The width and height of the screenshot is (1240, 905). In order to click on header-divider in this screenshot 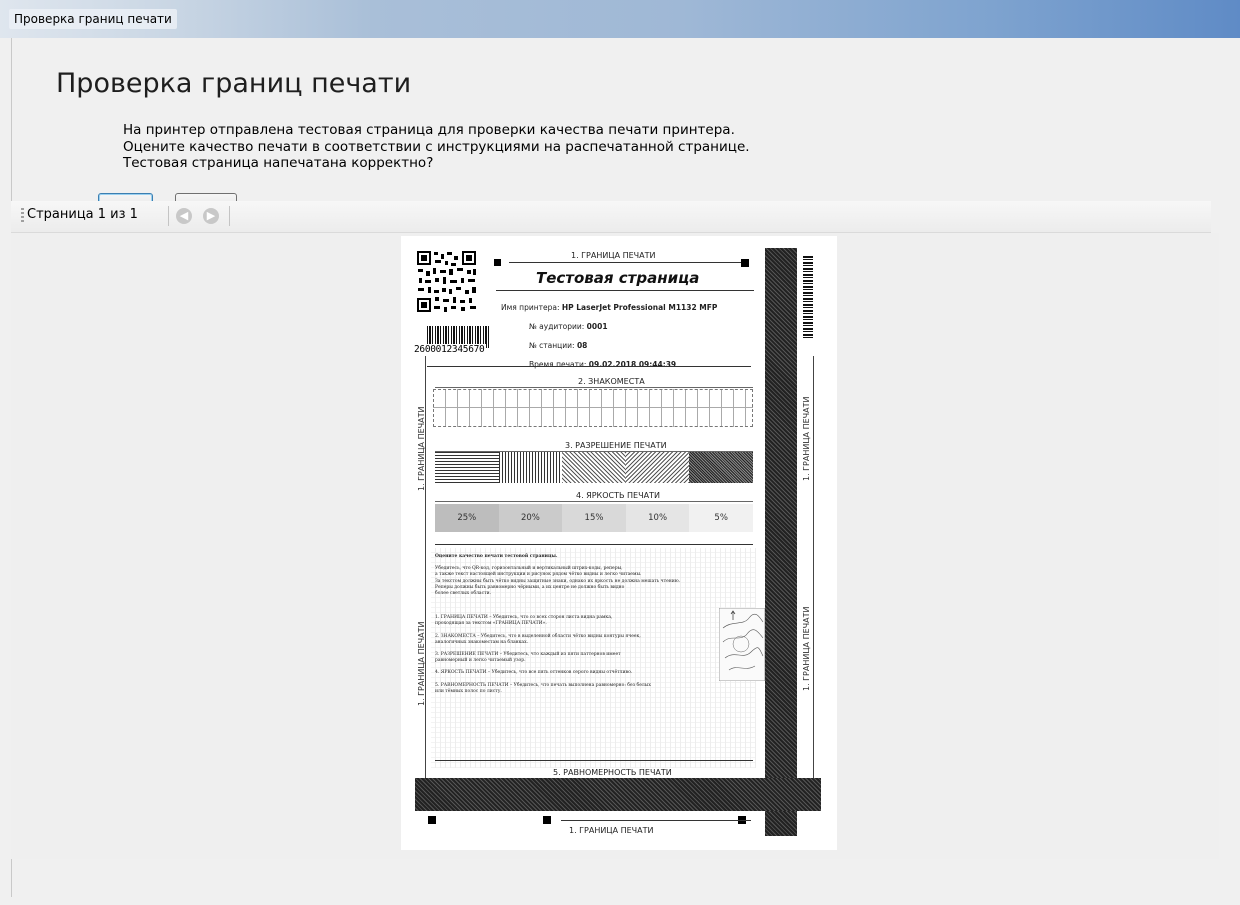, I will do `click(589, 366)`.